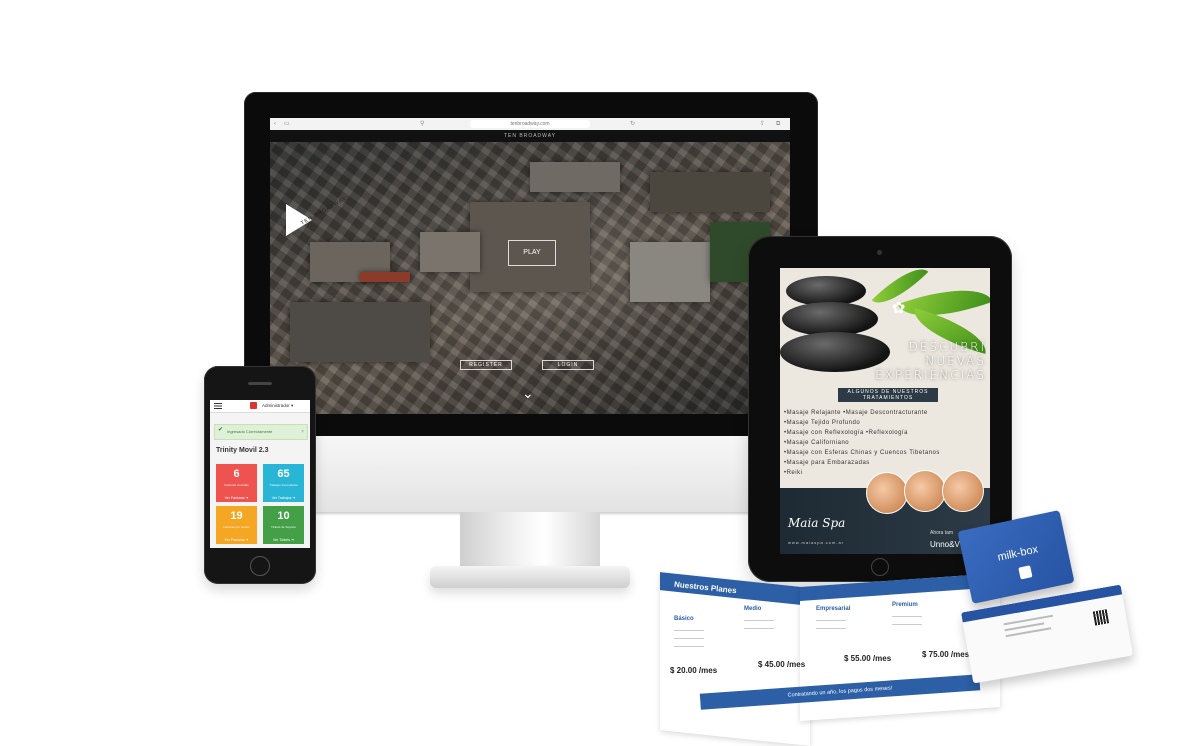 This screenshot has height=746, width=1200. I want to click on tile-value: 65, so click(283, 474).